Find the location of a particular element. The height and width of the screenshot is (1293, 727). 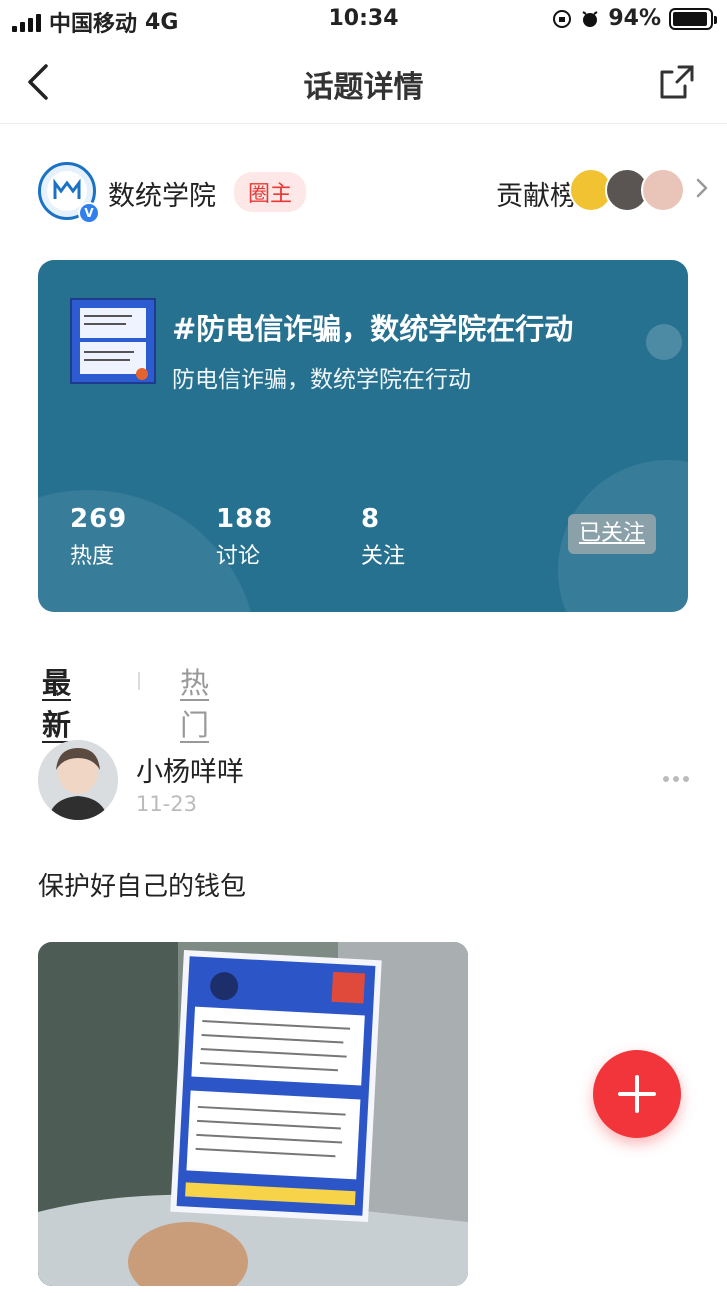

post-date: 11-23 is located at coordinates (167, 804).